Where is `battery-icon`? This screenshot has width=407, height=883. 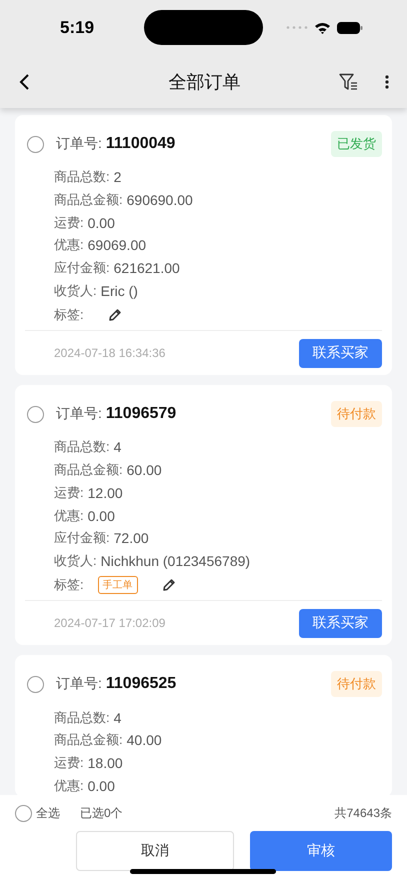
battery-icon is located at coordinates (350, 28).